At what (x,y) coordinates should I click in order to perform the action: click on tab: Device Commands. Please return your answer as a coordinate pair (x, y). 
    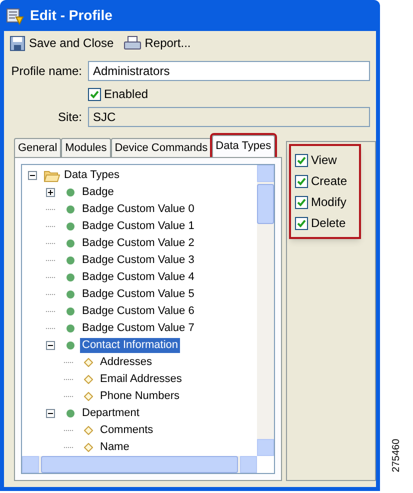
    Looking at the image, I should click on (161, 147).